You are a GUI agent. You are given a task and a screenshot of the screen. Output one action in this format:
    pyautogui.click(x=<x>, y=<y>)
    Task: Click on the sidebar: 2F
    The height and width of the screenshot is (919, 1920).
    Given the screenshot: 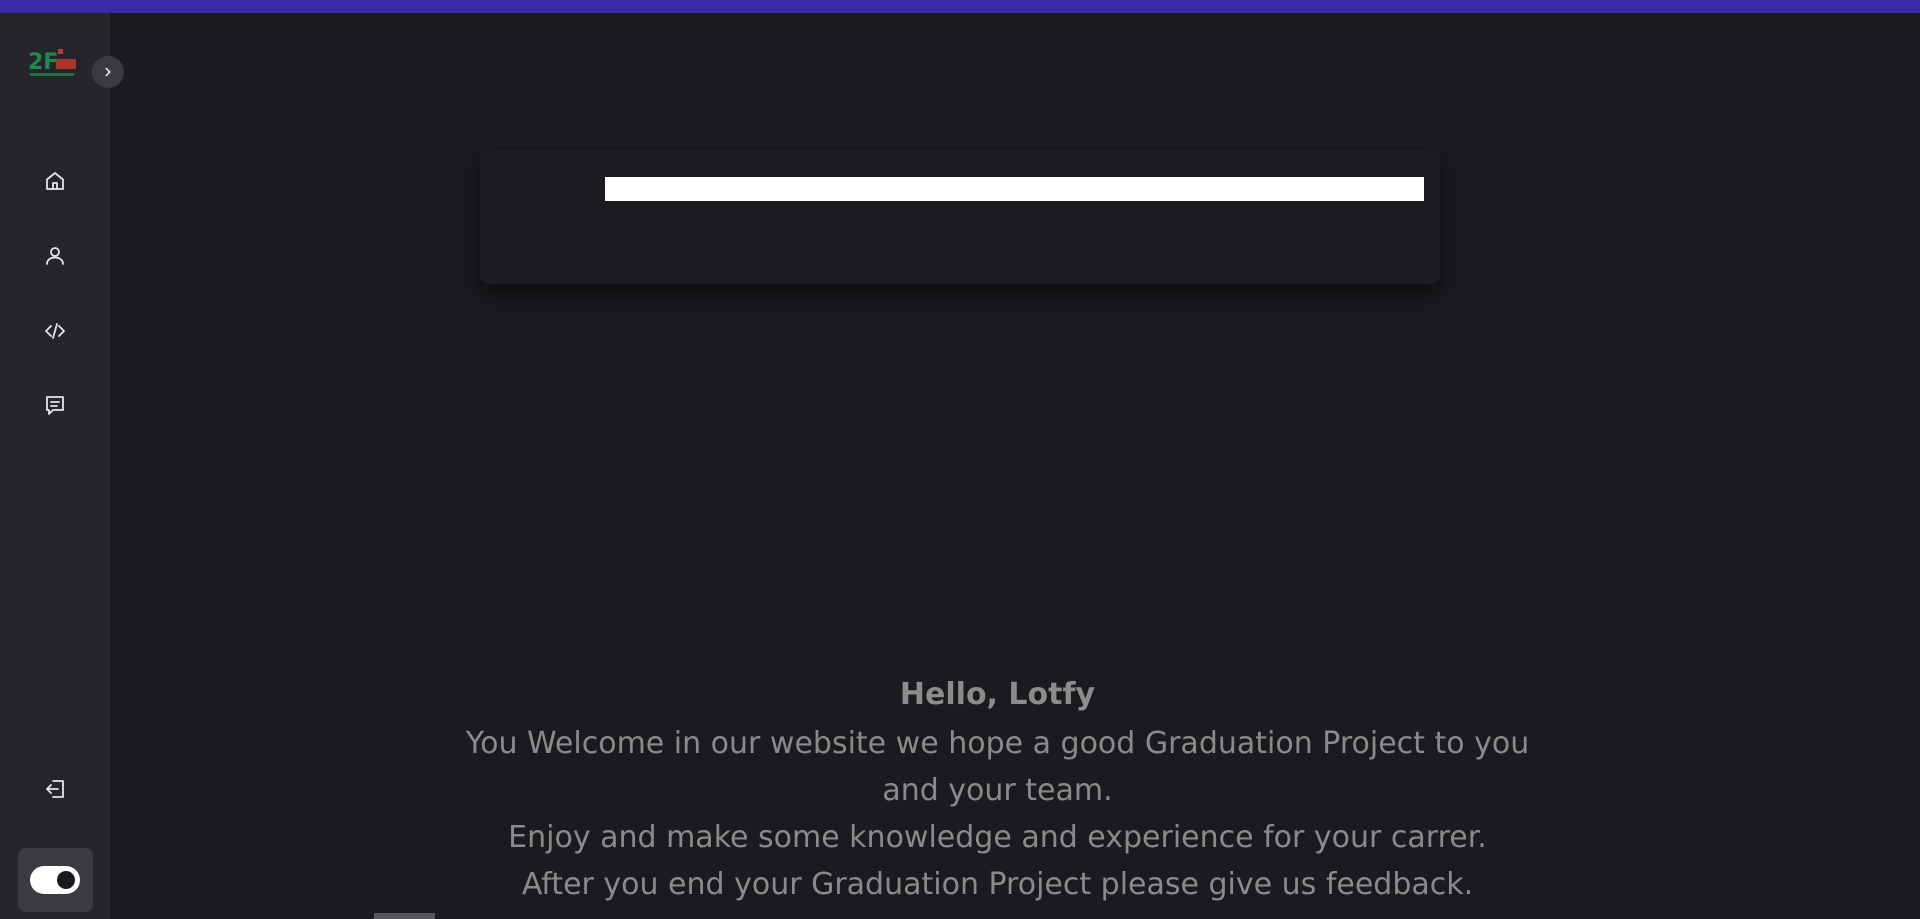 What is the action you would take?
    pyautogui.click(x=62, y=466)
    